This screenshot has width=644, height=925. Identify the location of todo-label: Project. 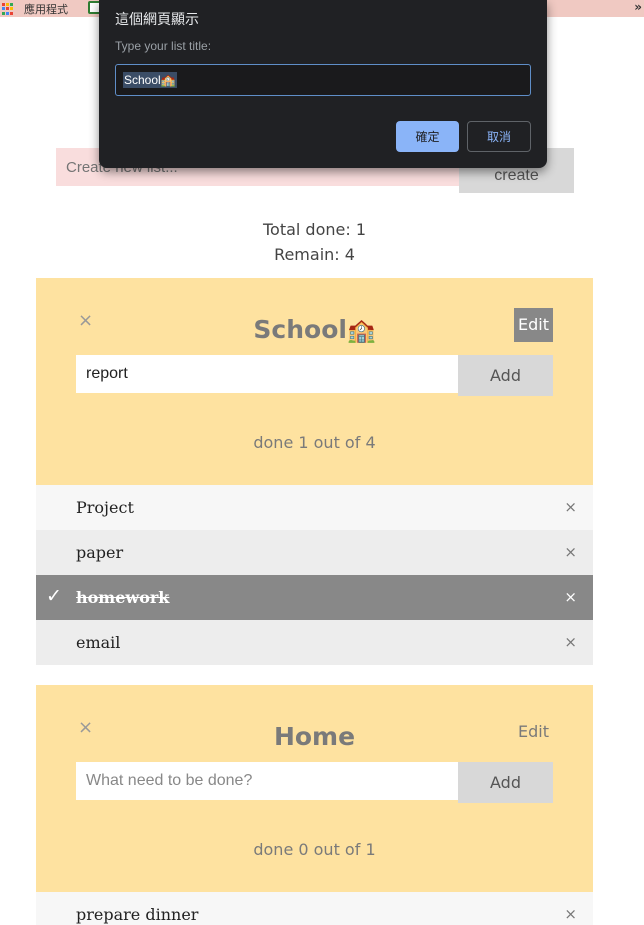
(105, 507).